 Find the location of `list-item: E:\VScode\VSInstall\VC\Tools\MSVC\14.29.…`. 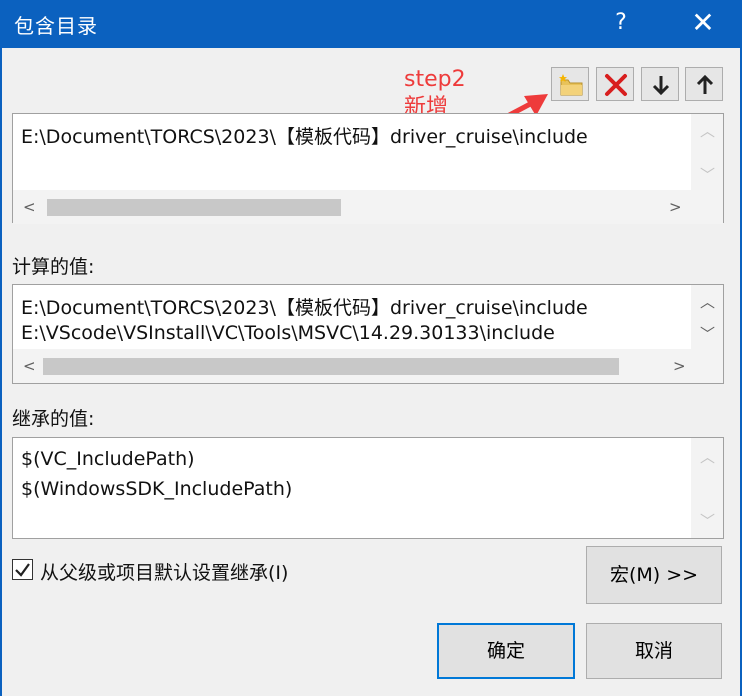

list-item: E:\VScode\VSInstall\VC\Tools\MSVC\14.29.… is located at coordinates (288, 333).